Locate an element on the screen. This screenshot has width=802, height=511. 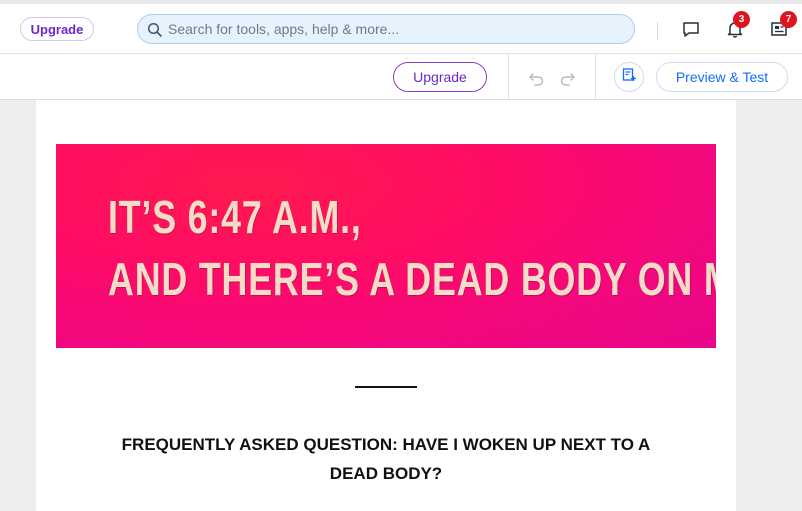
topbar-divider is located at coordinates (657, 31).